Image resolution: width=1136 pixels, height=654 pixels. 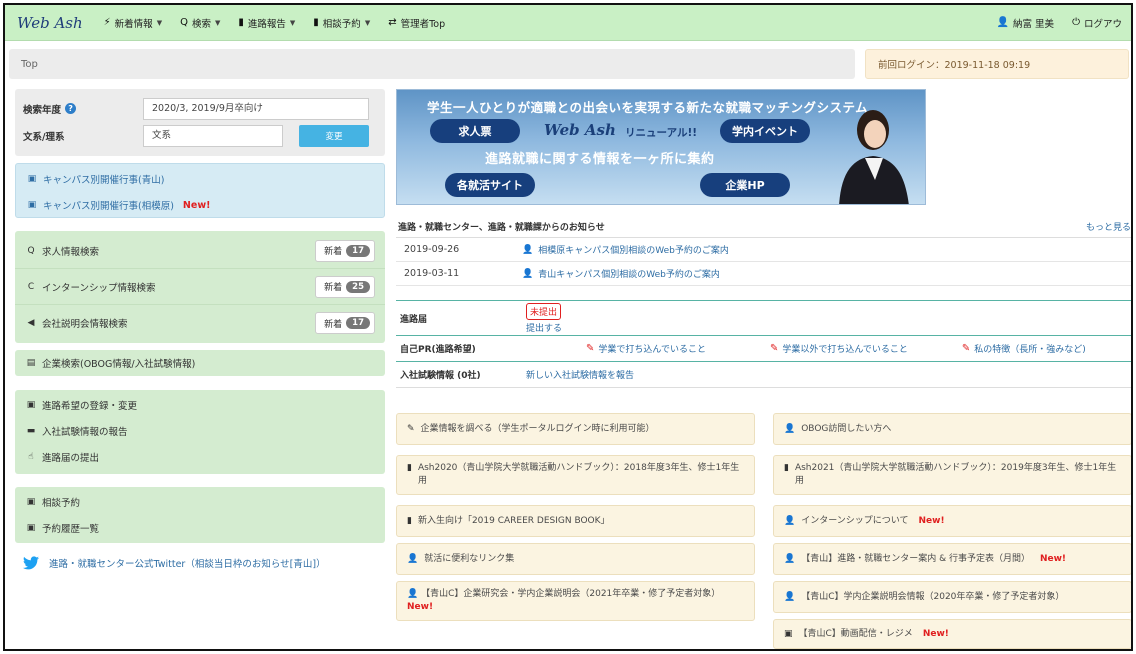 What do you see at coordinates (544, 327) in the screenshot?
I see `route-submit-link: 提出する` at bounding box center [544, 327].